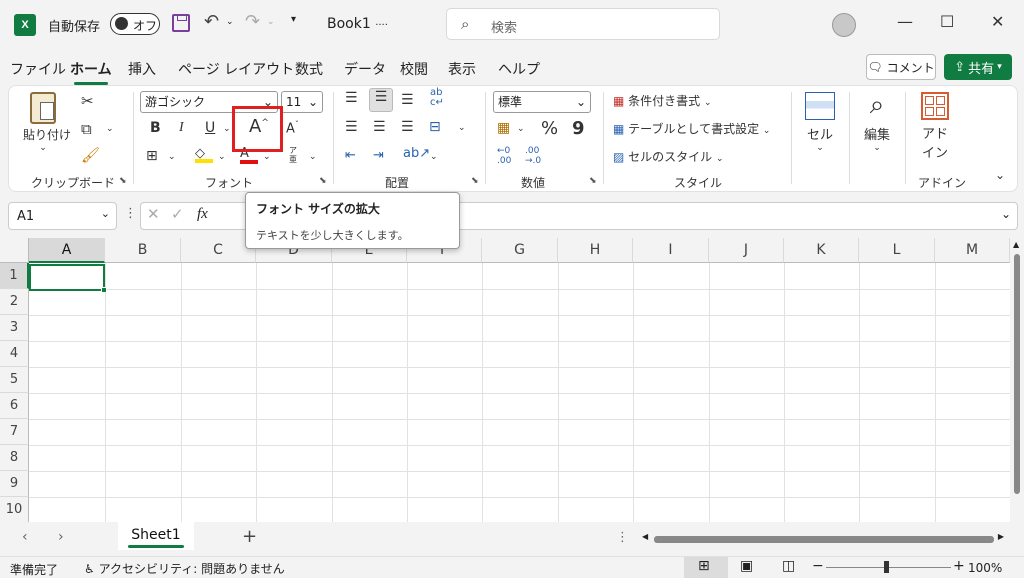 Image resolution: width=1024 pixels, height=578 pixels. Describe the element at coordinates (897, 250) in the screenshot. I see `column-header: L` at that location.